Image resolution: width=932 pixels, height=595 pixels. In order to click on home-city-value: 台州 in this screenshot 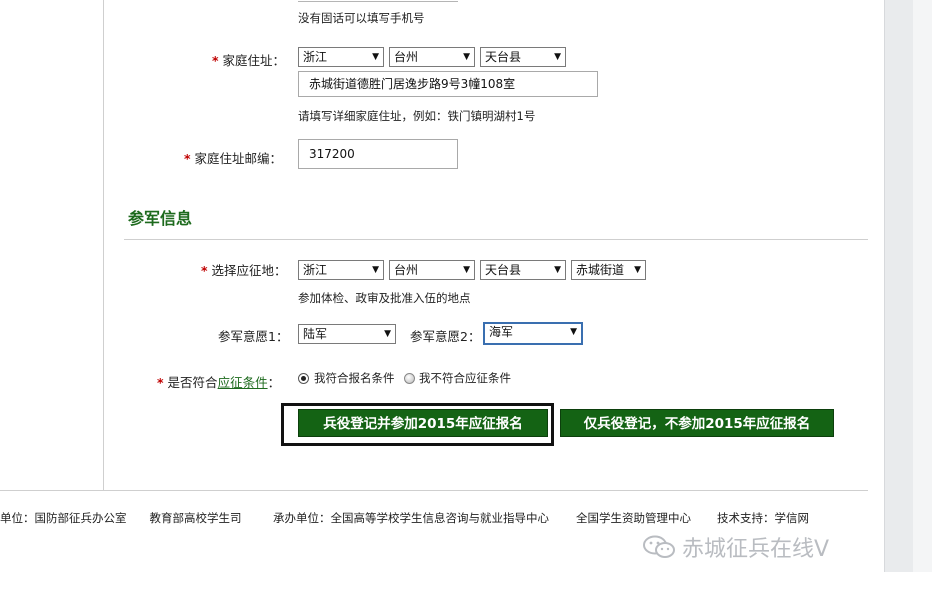, I will do `click(406, 57)`.